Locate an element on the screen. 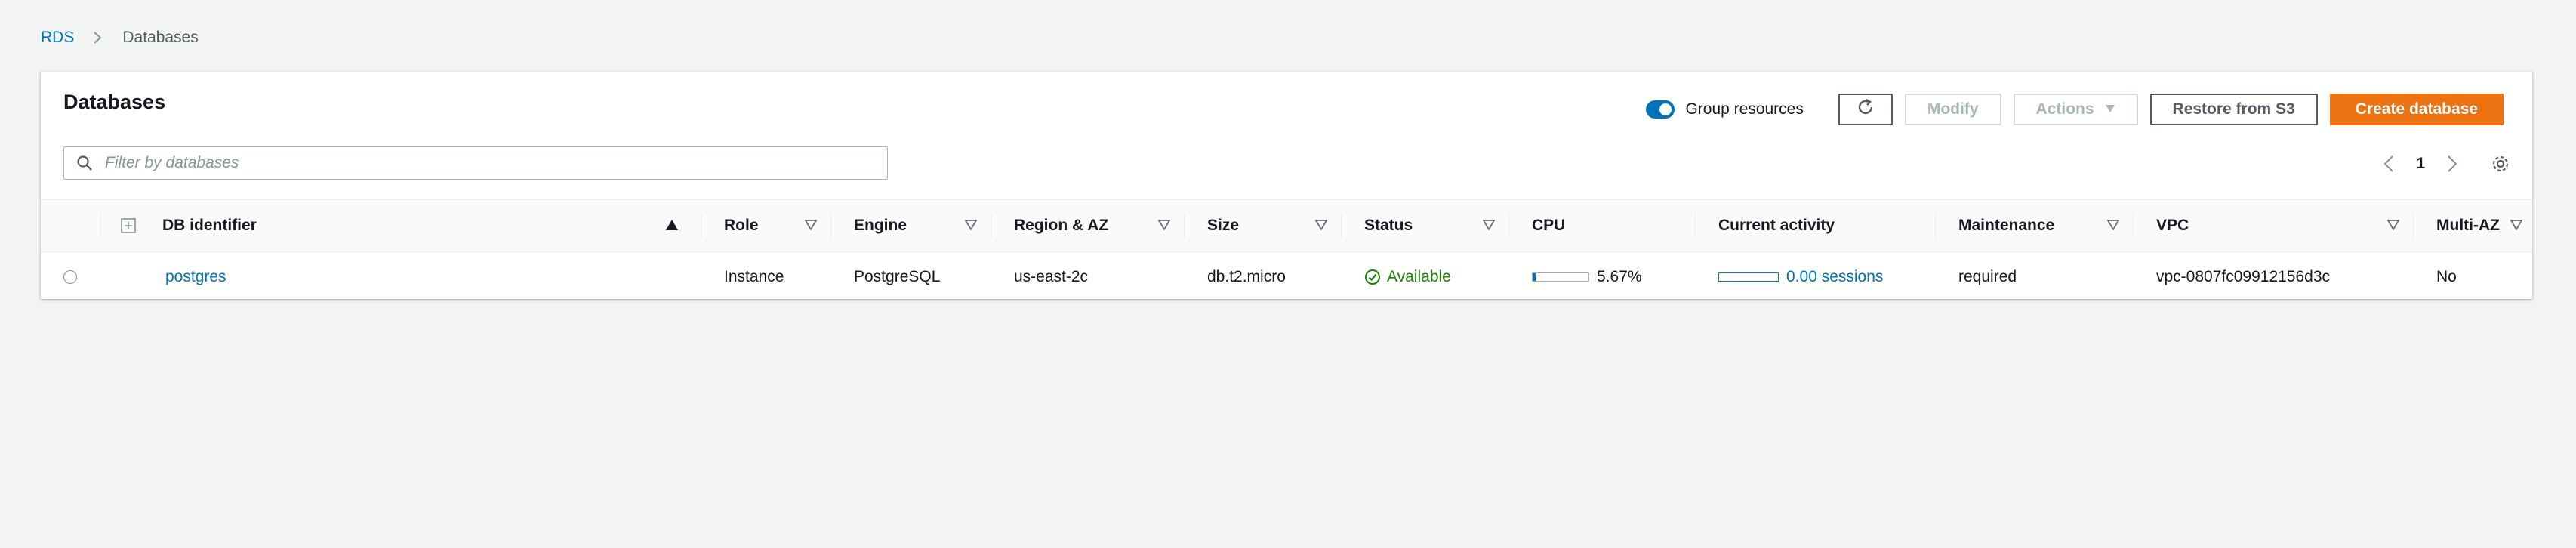  th-maintenance: Maintenance is located at coordinates (2035, 225).